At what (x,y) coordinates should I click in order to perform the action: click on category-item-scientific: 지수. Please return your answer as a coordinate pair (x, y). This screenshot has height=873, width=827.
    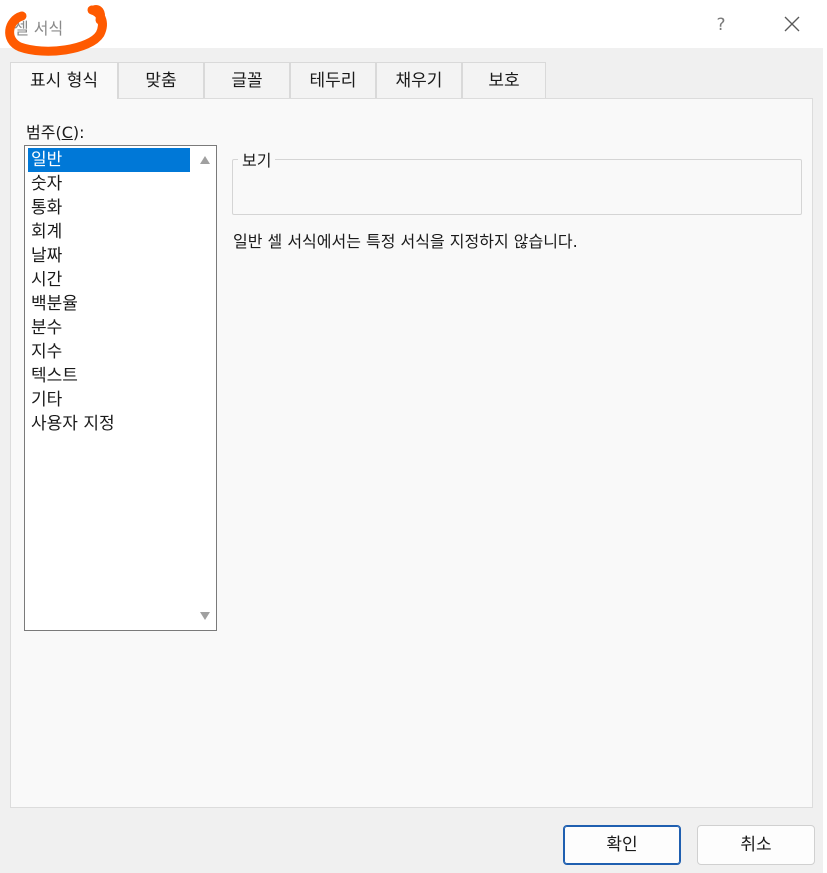
    Looking at the image, I should click on (109, 352).